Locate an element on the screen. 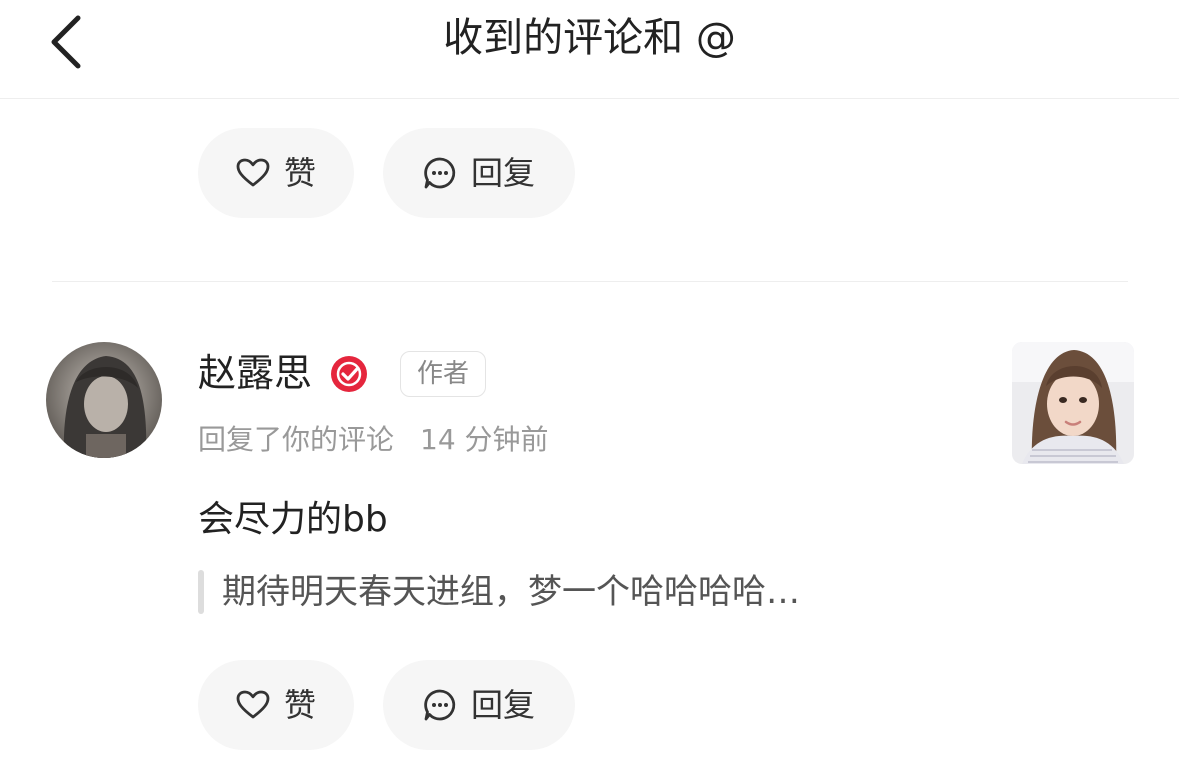 This screenshot has width=1179, height=758. list-divider is located at coordinates (590, 281).